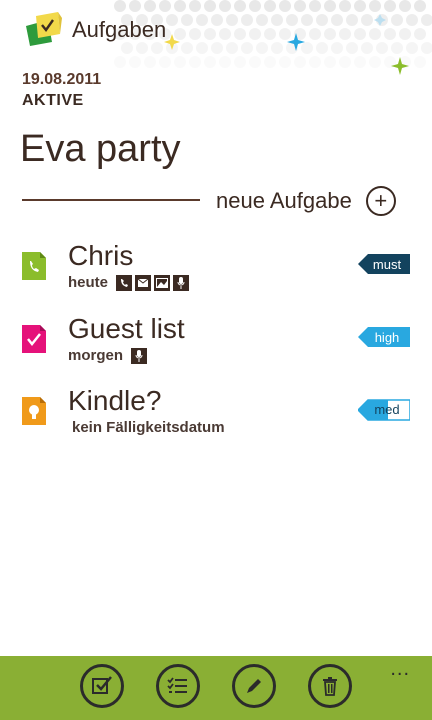 The width and height of the screenshot is (432, 720). I want to click on priority-label: high, so click(387, 337).